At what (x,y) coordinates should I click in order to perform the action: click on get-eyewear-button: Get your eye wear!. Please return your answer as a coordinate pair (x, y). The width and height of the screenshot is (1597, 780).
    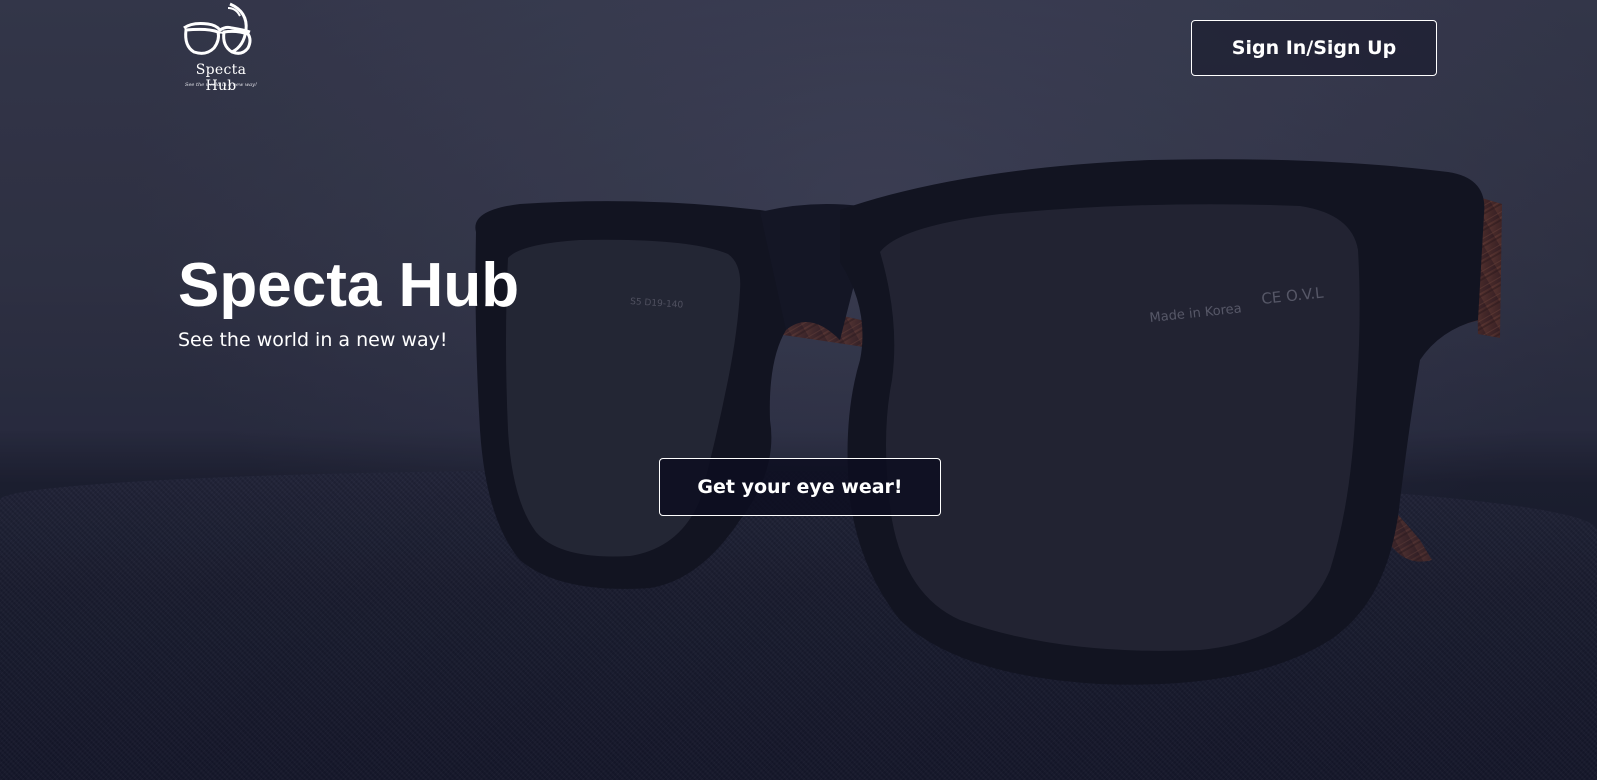
    Looking at the image, I should click on (800, 487).